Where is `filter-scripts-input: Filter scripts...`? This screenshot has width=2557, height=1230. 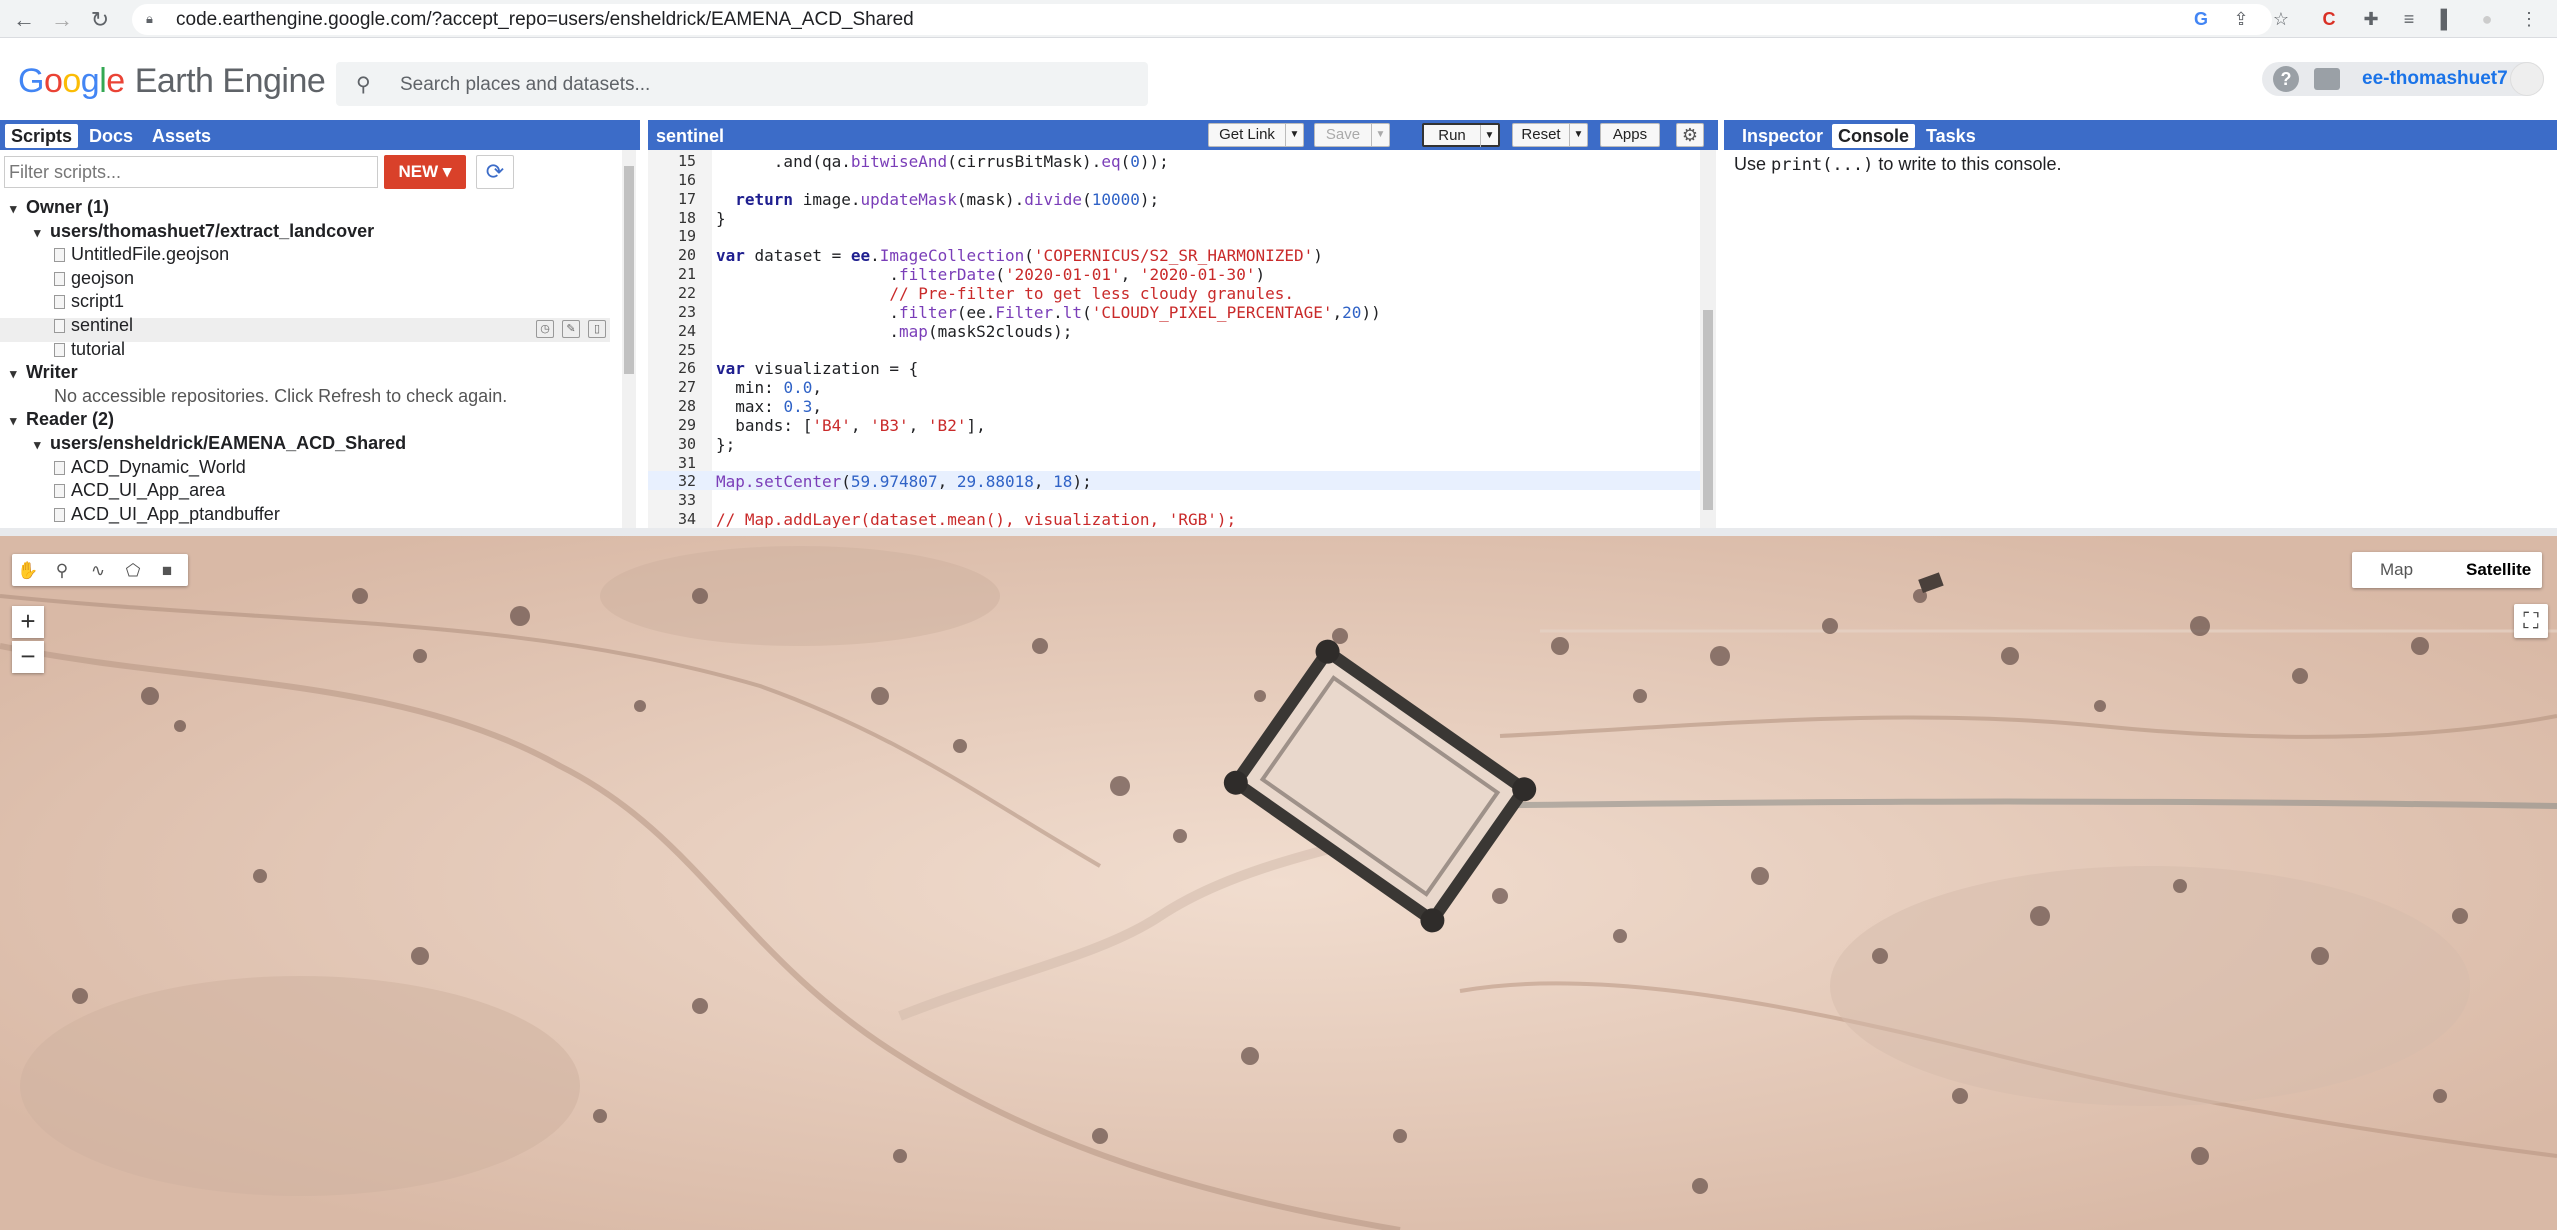
filter-scripts-input: Filter scripts... is located at coordinates (191, 172).